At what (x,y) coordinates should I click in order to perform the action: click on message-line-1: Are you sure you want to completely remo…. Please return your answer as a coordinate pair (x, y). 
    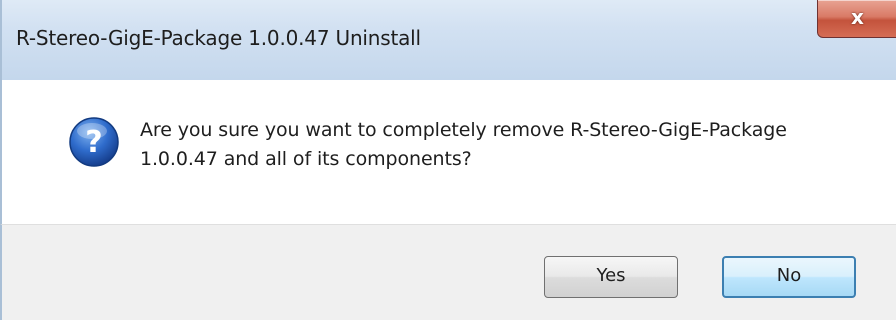
    Looking at the image, I should click on (463, 130).